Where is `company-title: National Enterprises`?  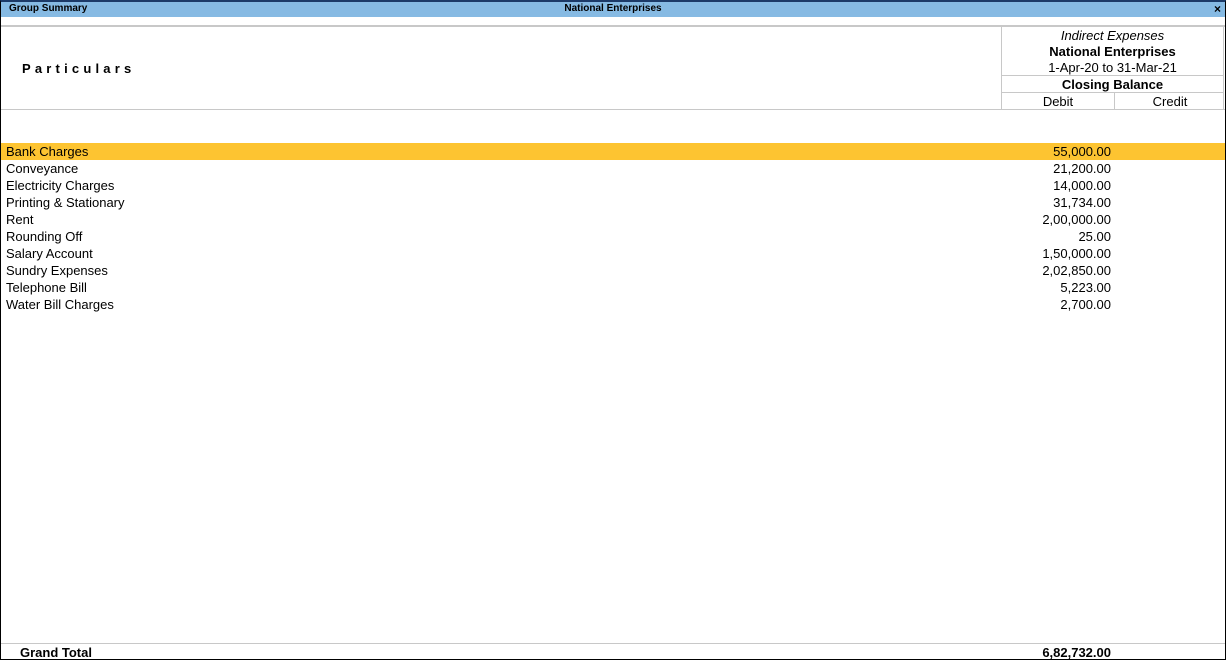 company-title: National Enterprises is located at coordinates (613, 8).